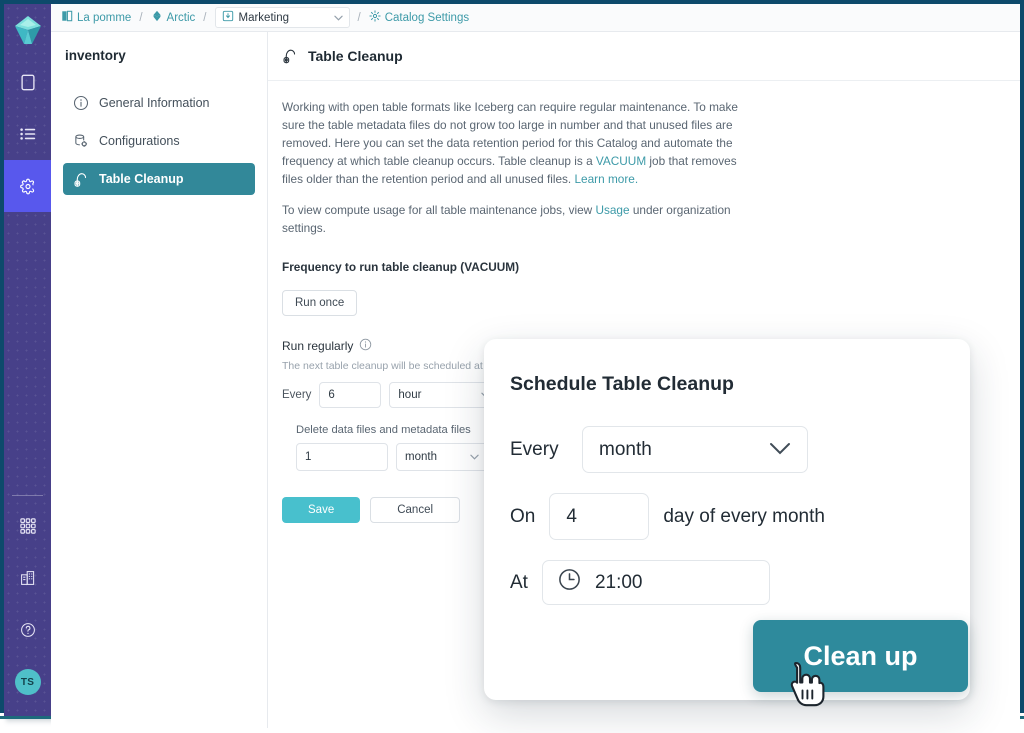  I want to click on usage-link: Usage, so click(612, 210).